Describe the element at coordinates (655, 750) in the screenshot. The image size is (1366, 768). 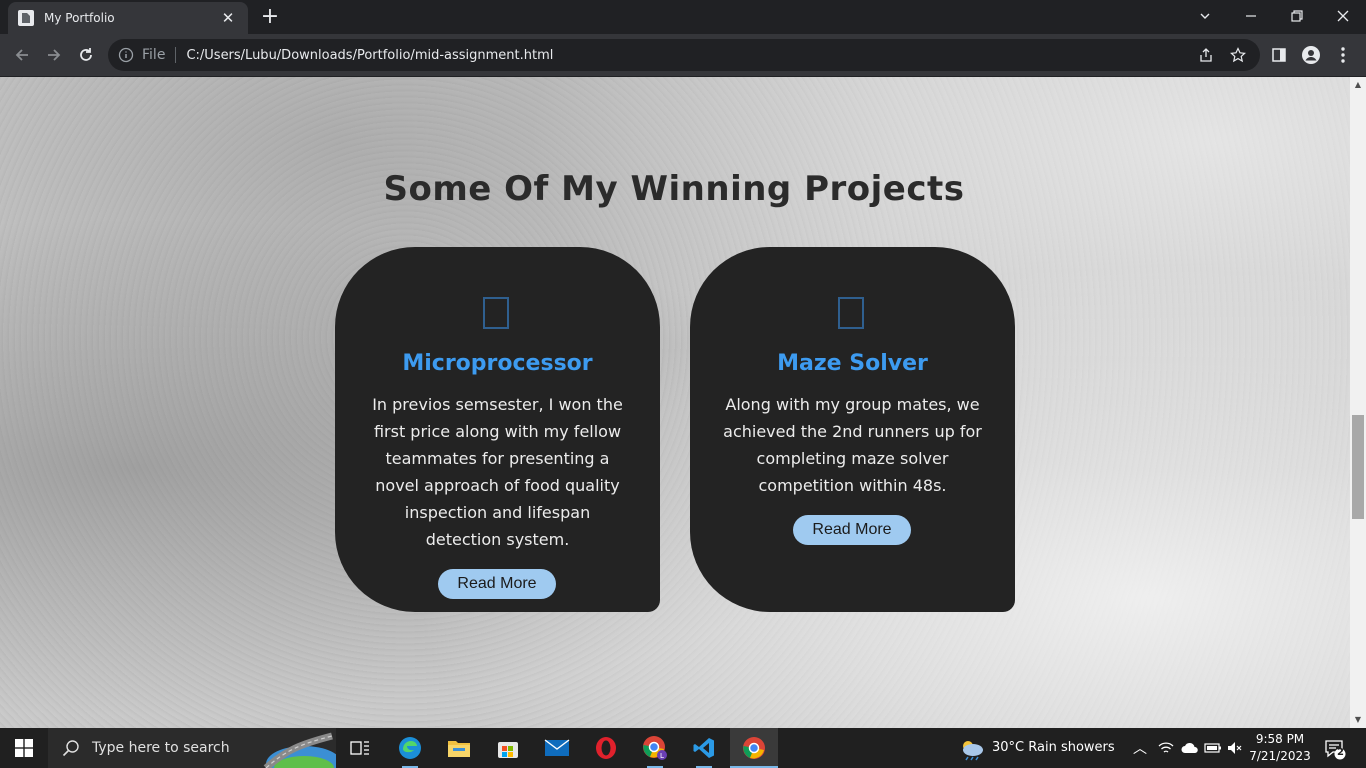
I see `chrome-profile-icon: L` at that location.